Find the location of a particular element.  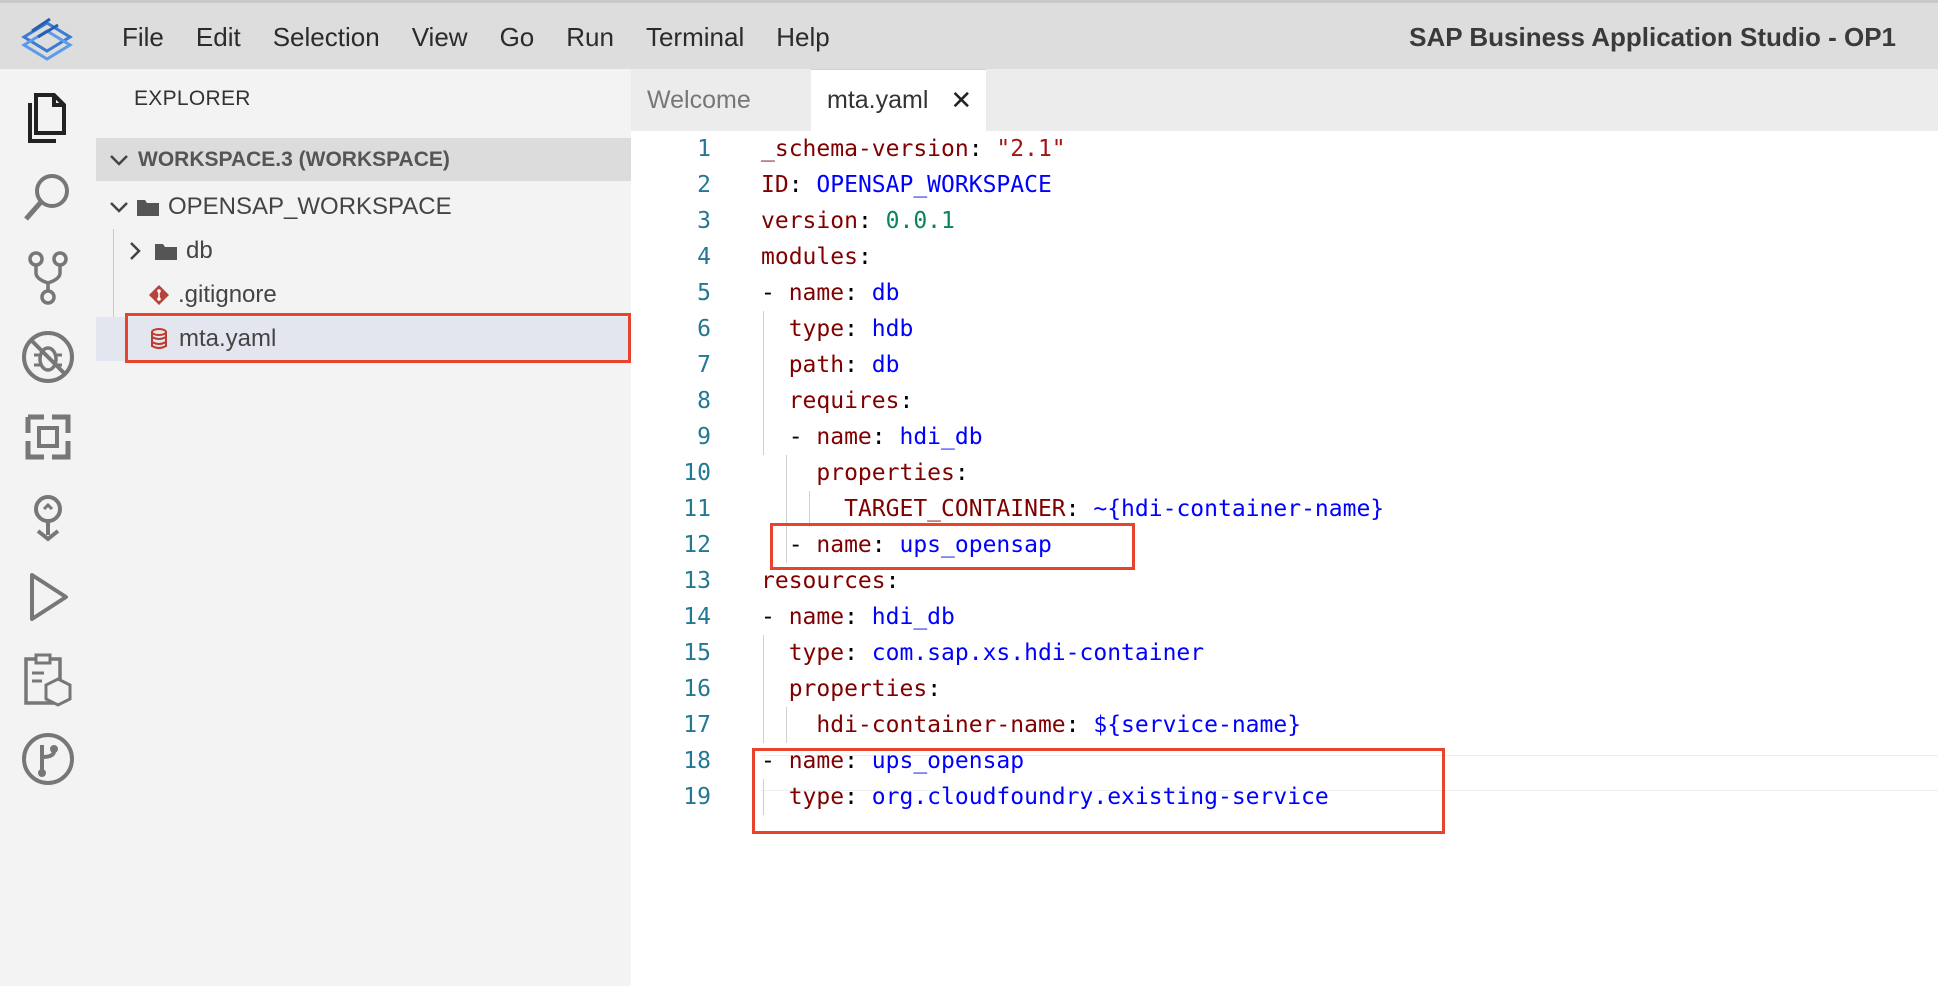

tab-welcome: Welcome is located at coordinates (721, 100).